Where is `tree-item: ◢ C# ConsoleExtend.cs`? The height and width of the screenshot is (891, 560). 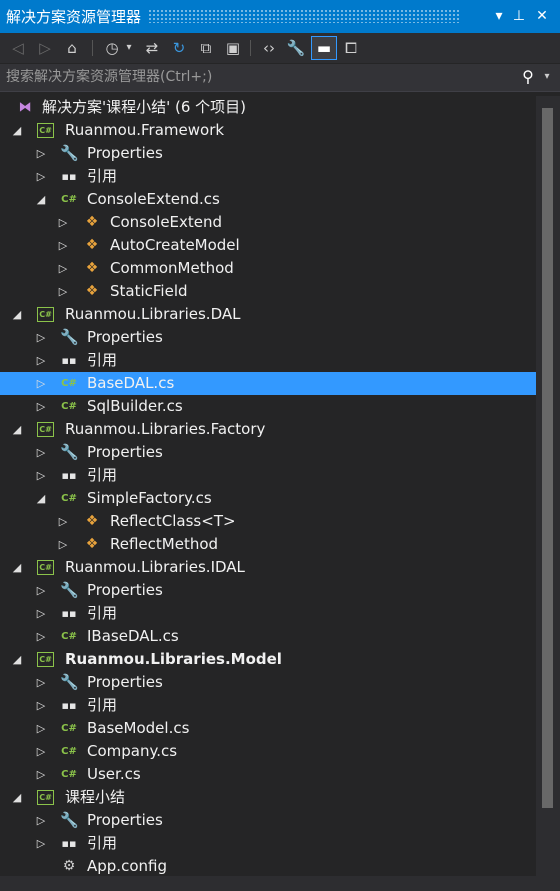 tree-item: ◢ C# ConsoleExtend.cs is located at coordinates (268, 199).